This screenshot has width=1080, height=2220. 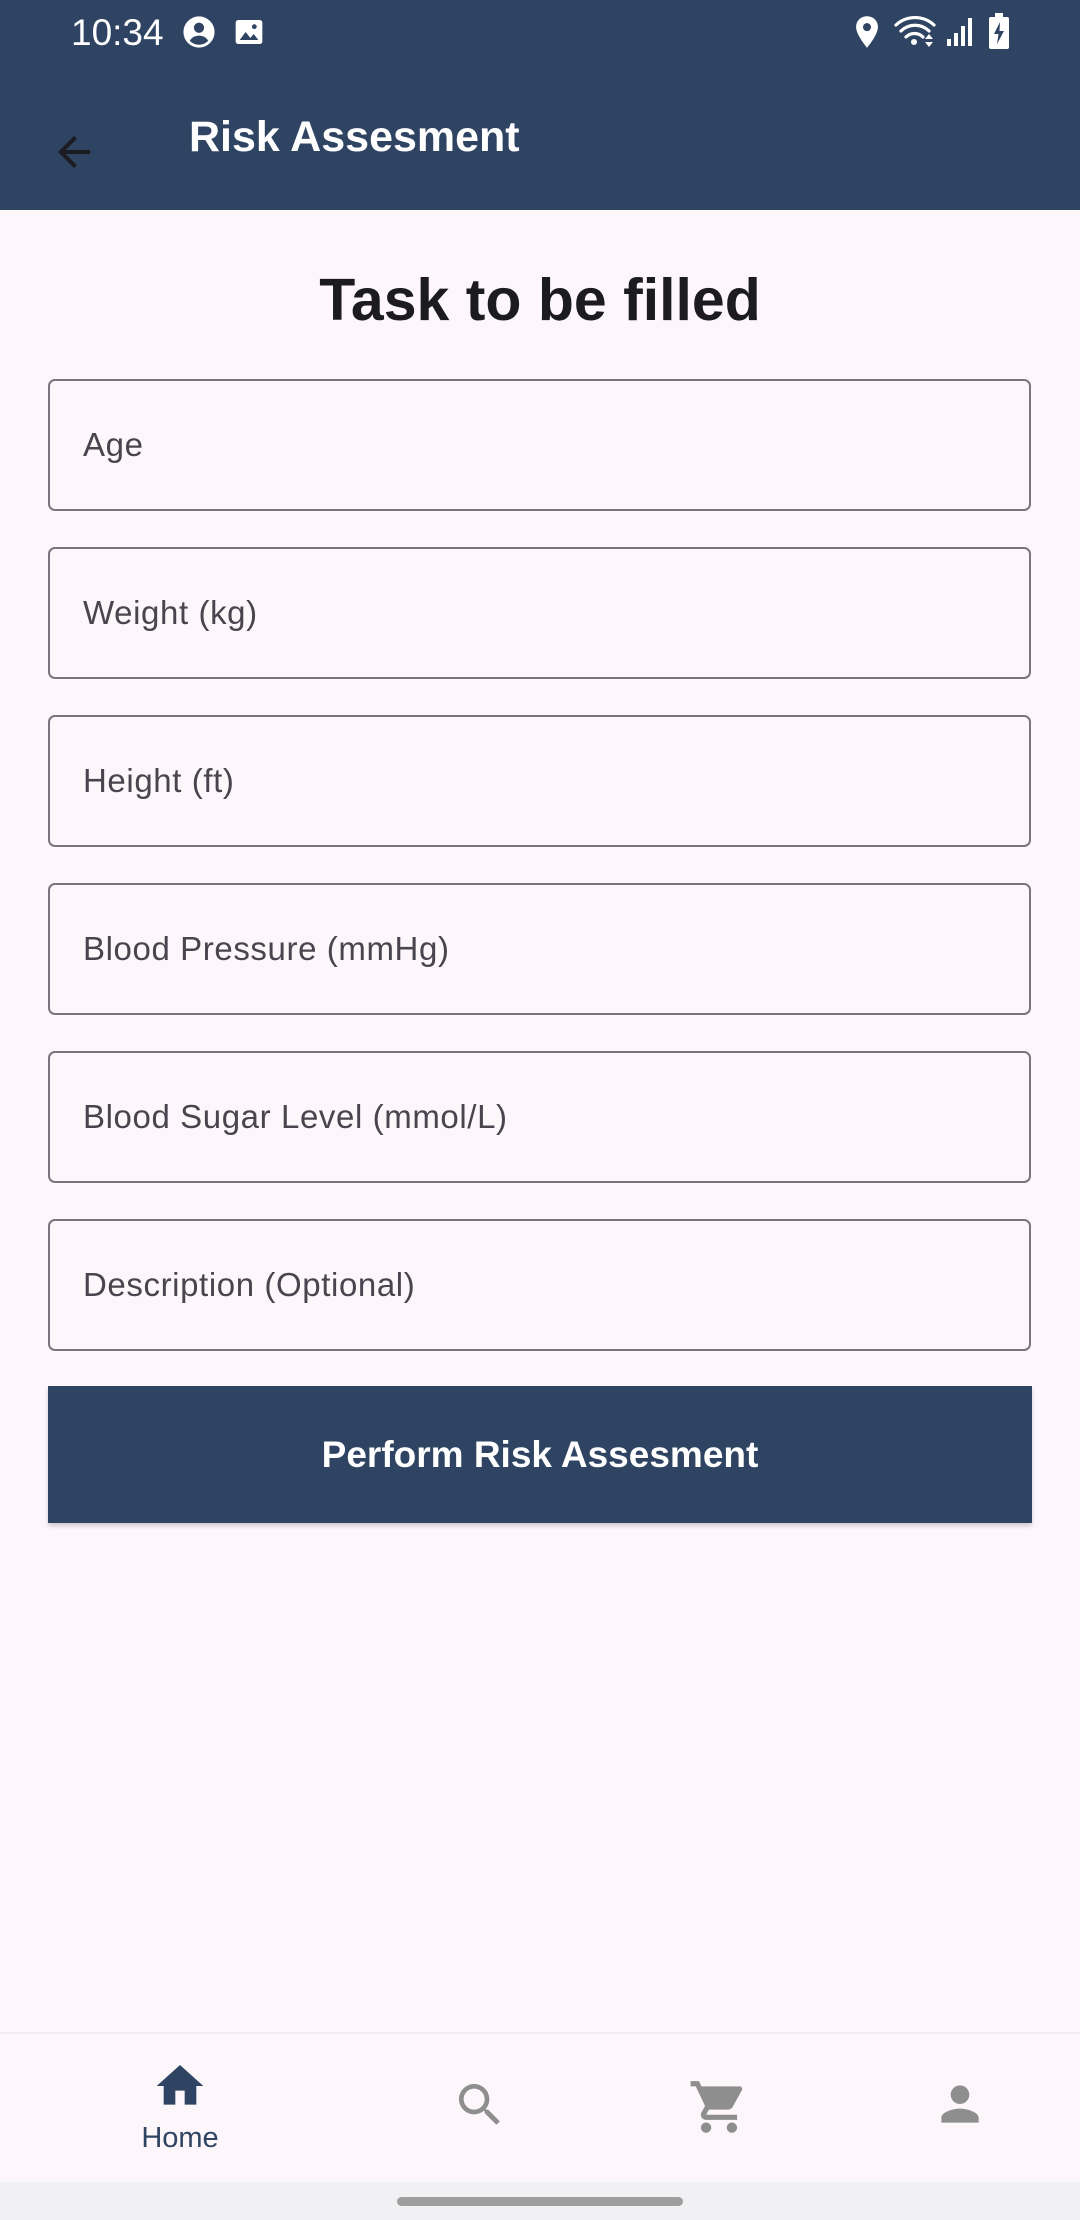 I want to click on gesture-handle, so click(x=540, y=2201).